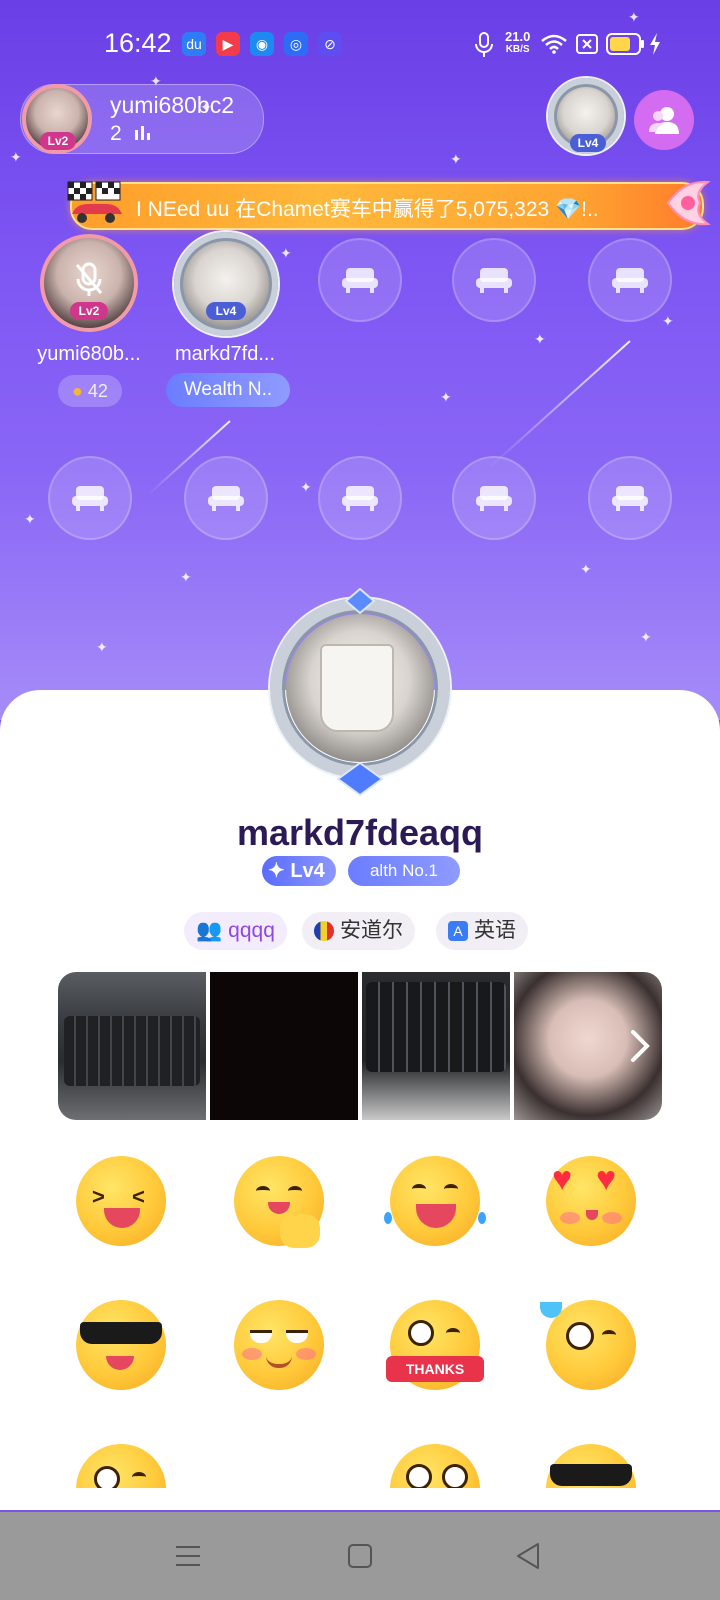  I want to click on seat-1-level-badge: Lv2, so click(89, 311).